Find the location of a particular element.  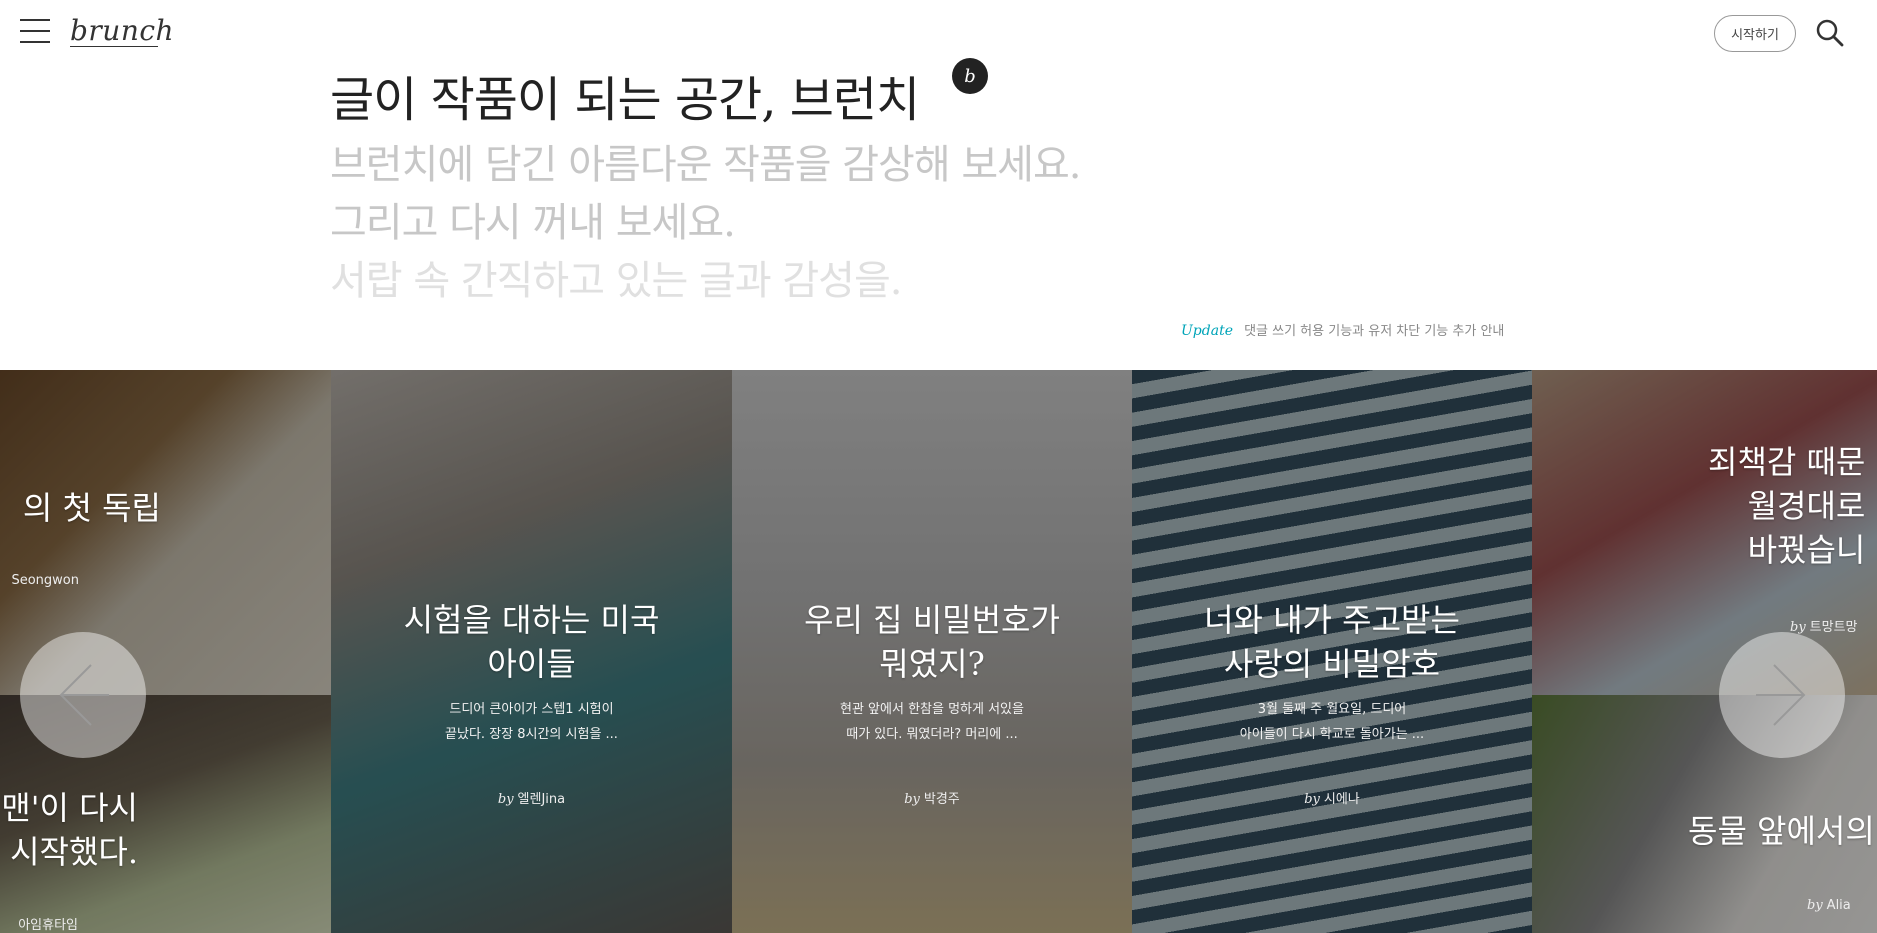

update-link: 댓글 쓰기 허용 기능과 유저 차단 기능 추가 안내 is located at coordinates (1374, 331).